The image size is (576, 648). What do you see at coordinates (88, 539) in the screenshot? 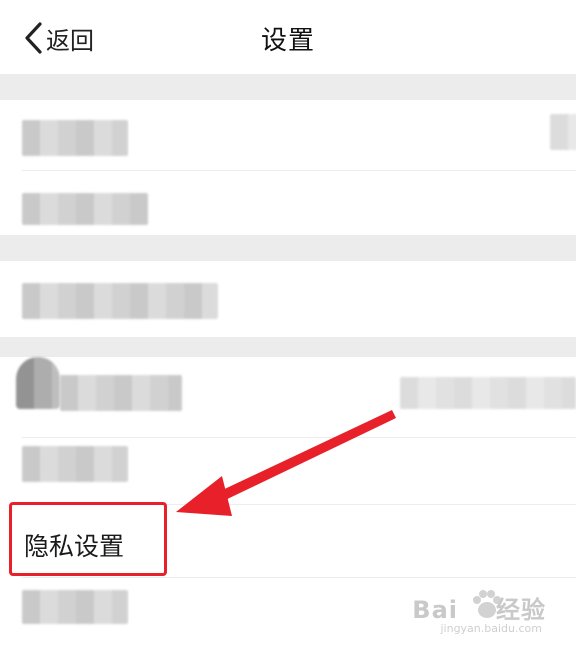
I see `highlight-box` at bounding box center [88, 539].